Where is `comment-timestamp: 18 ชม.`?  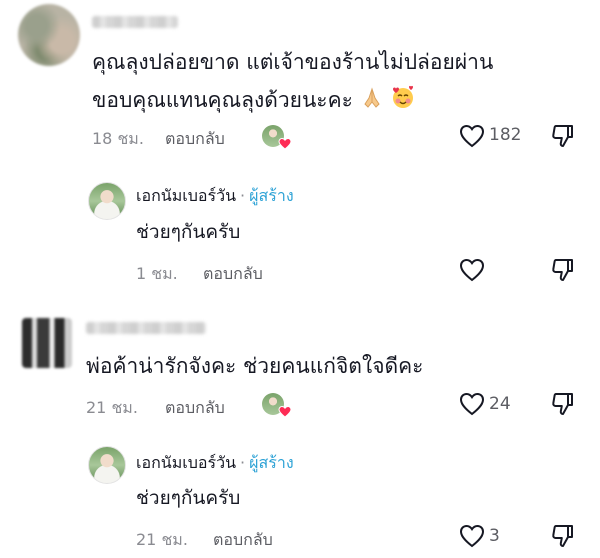
comment-timestamp: 18 ชม. is located at coordinates (118, 138).